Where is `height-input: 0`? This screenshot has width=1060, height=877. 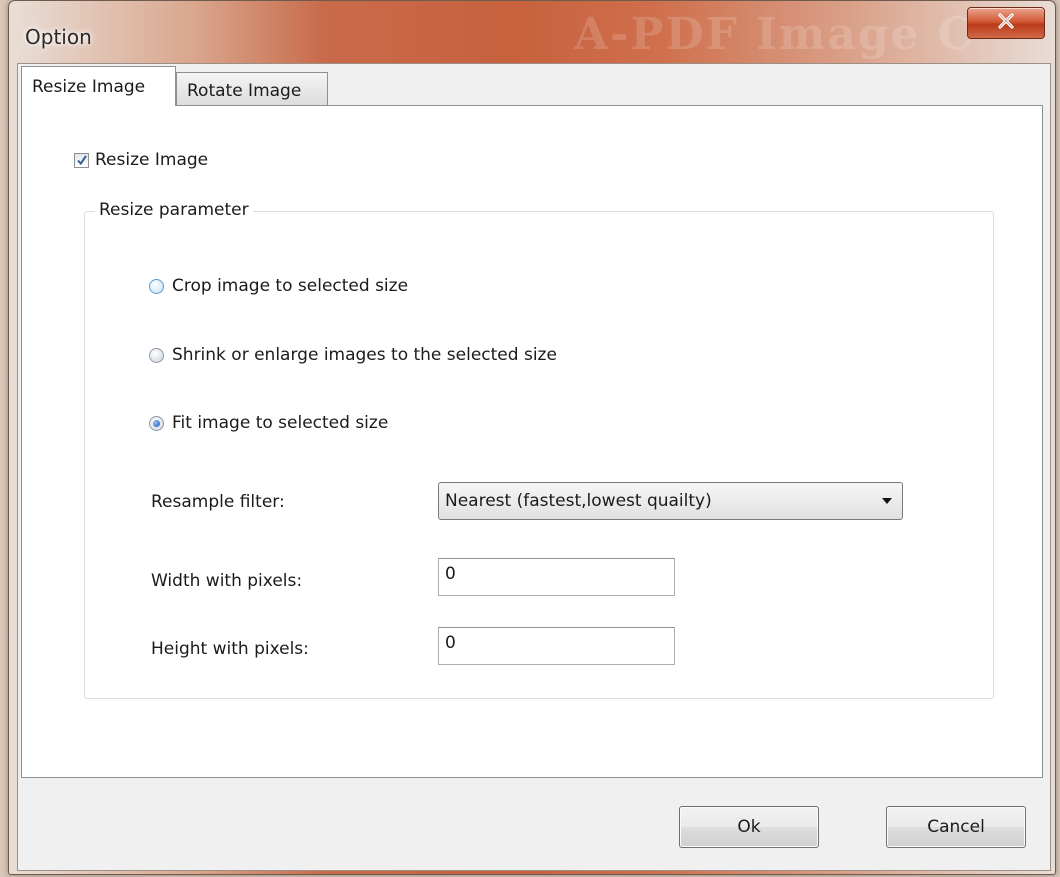
height-input: 0 is located at coordinates (556, 646).